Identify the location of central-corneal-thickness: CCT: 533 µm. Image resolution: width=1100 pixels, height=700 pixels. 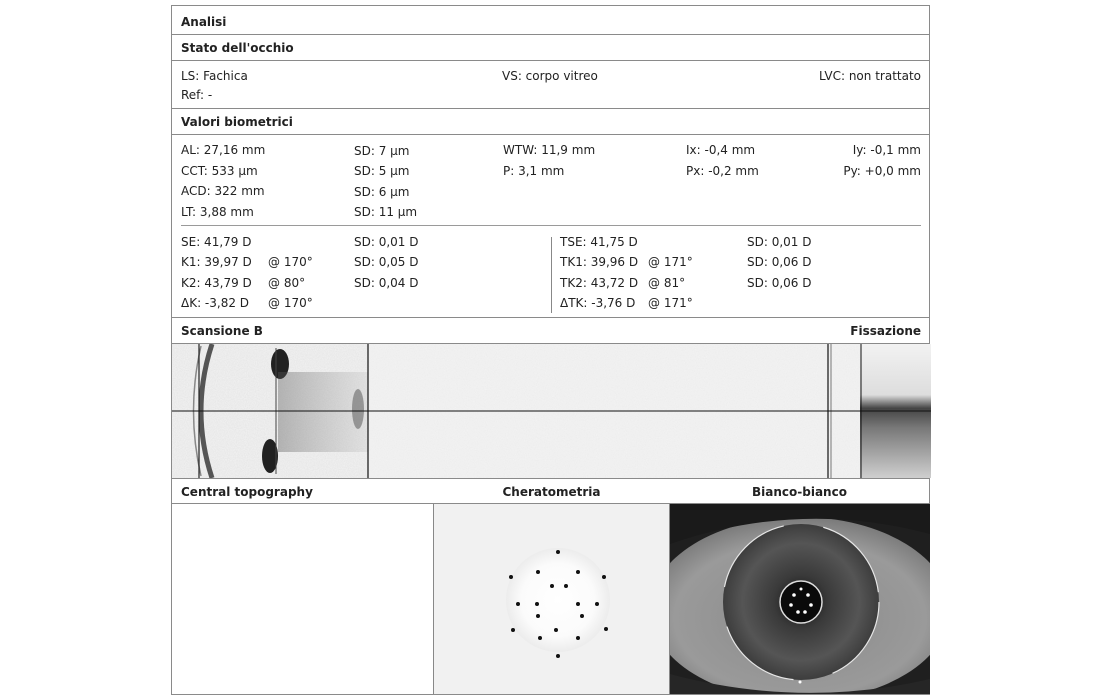
(219, 171).